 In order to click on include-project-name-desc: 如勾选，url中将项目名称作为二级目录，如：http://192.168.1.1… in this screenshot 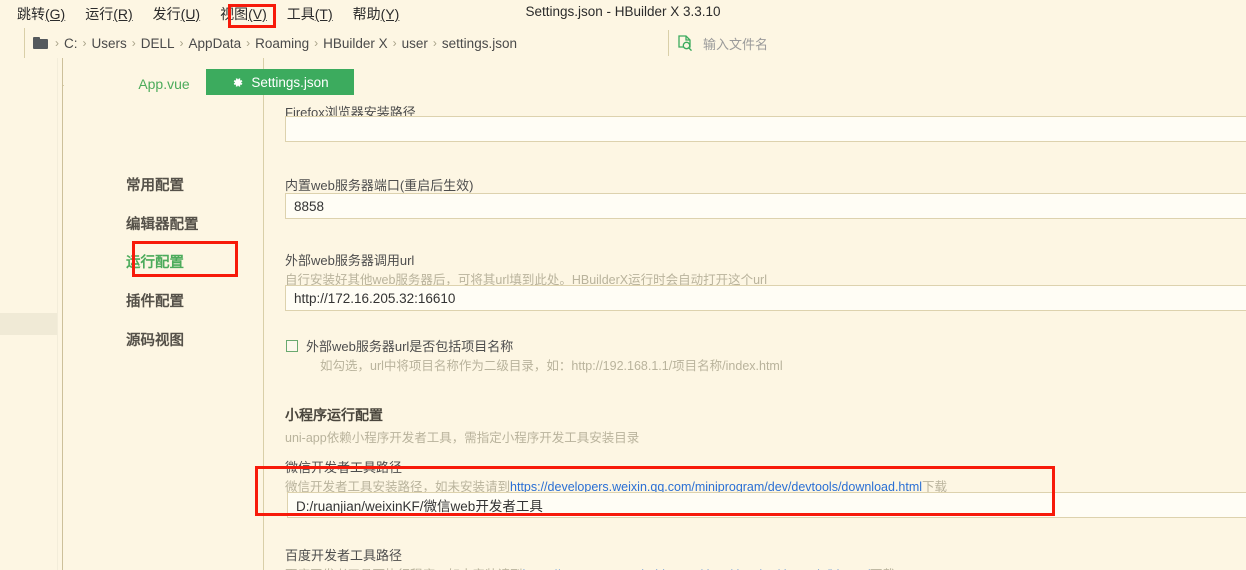, I will do `click(551, 364)`.